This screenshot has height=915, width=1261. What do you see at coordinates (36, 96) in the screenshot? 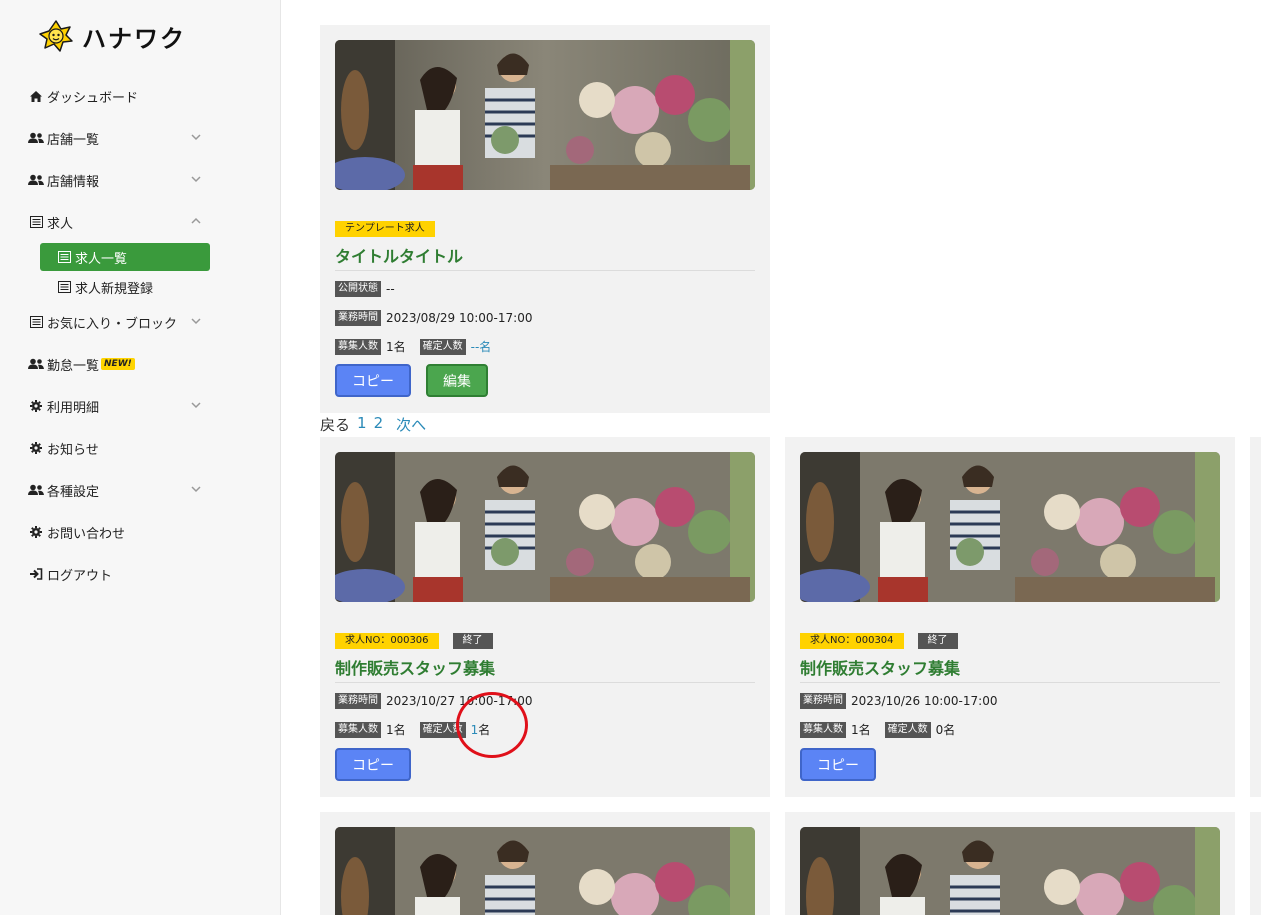
I see `home-icon` at bounding box center [36, 96].